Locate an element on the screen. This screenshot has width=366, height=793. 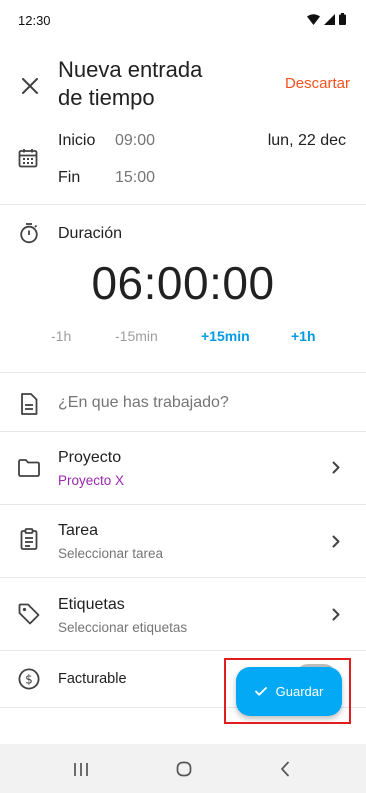
plus-15min-button: +15min is located at coordinates (225, 336).